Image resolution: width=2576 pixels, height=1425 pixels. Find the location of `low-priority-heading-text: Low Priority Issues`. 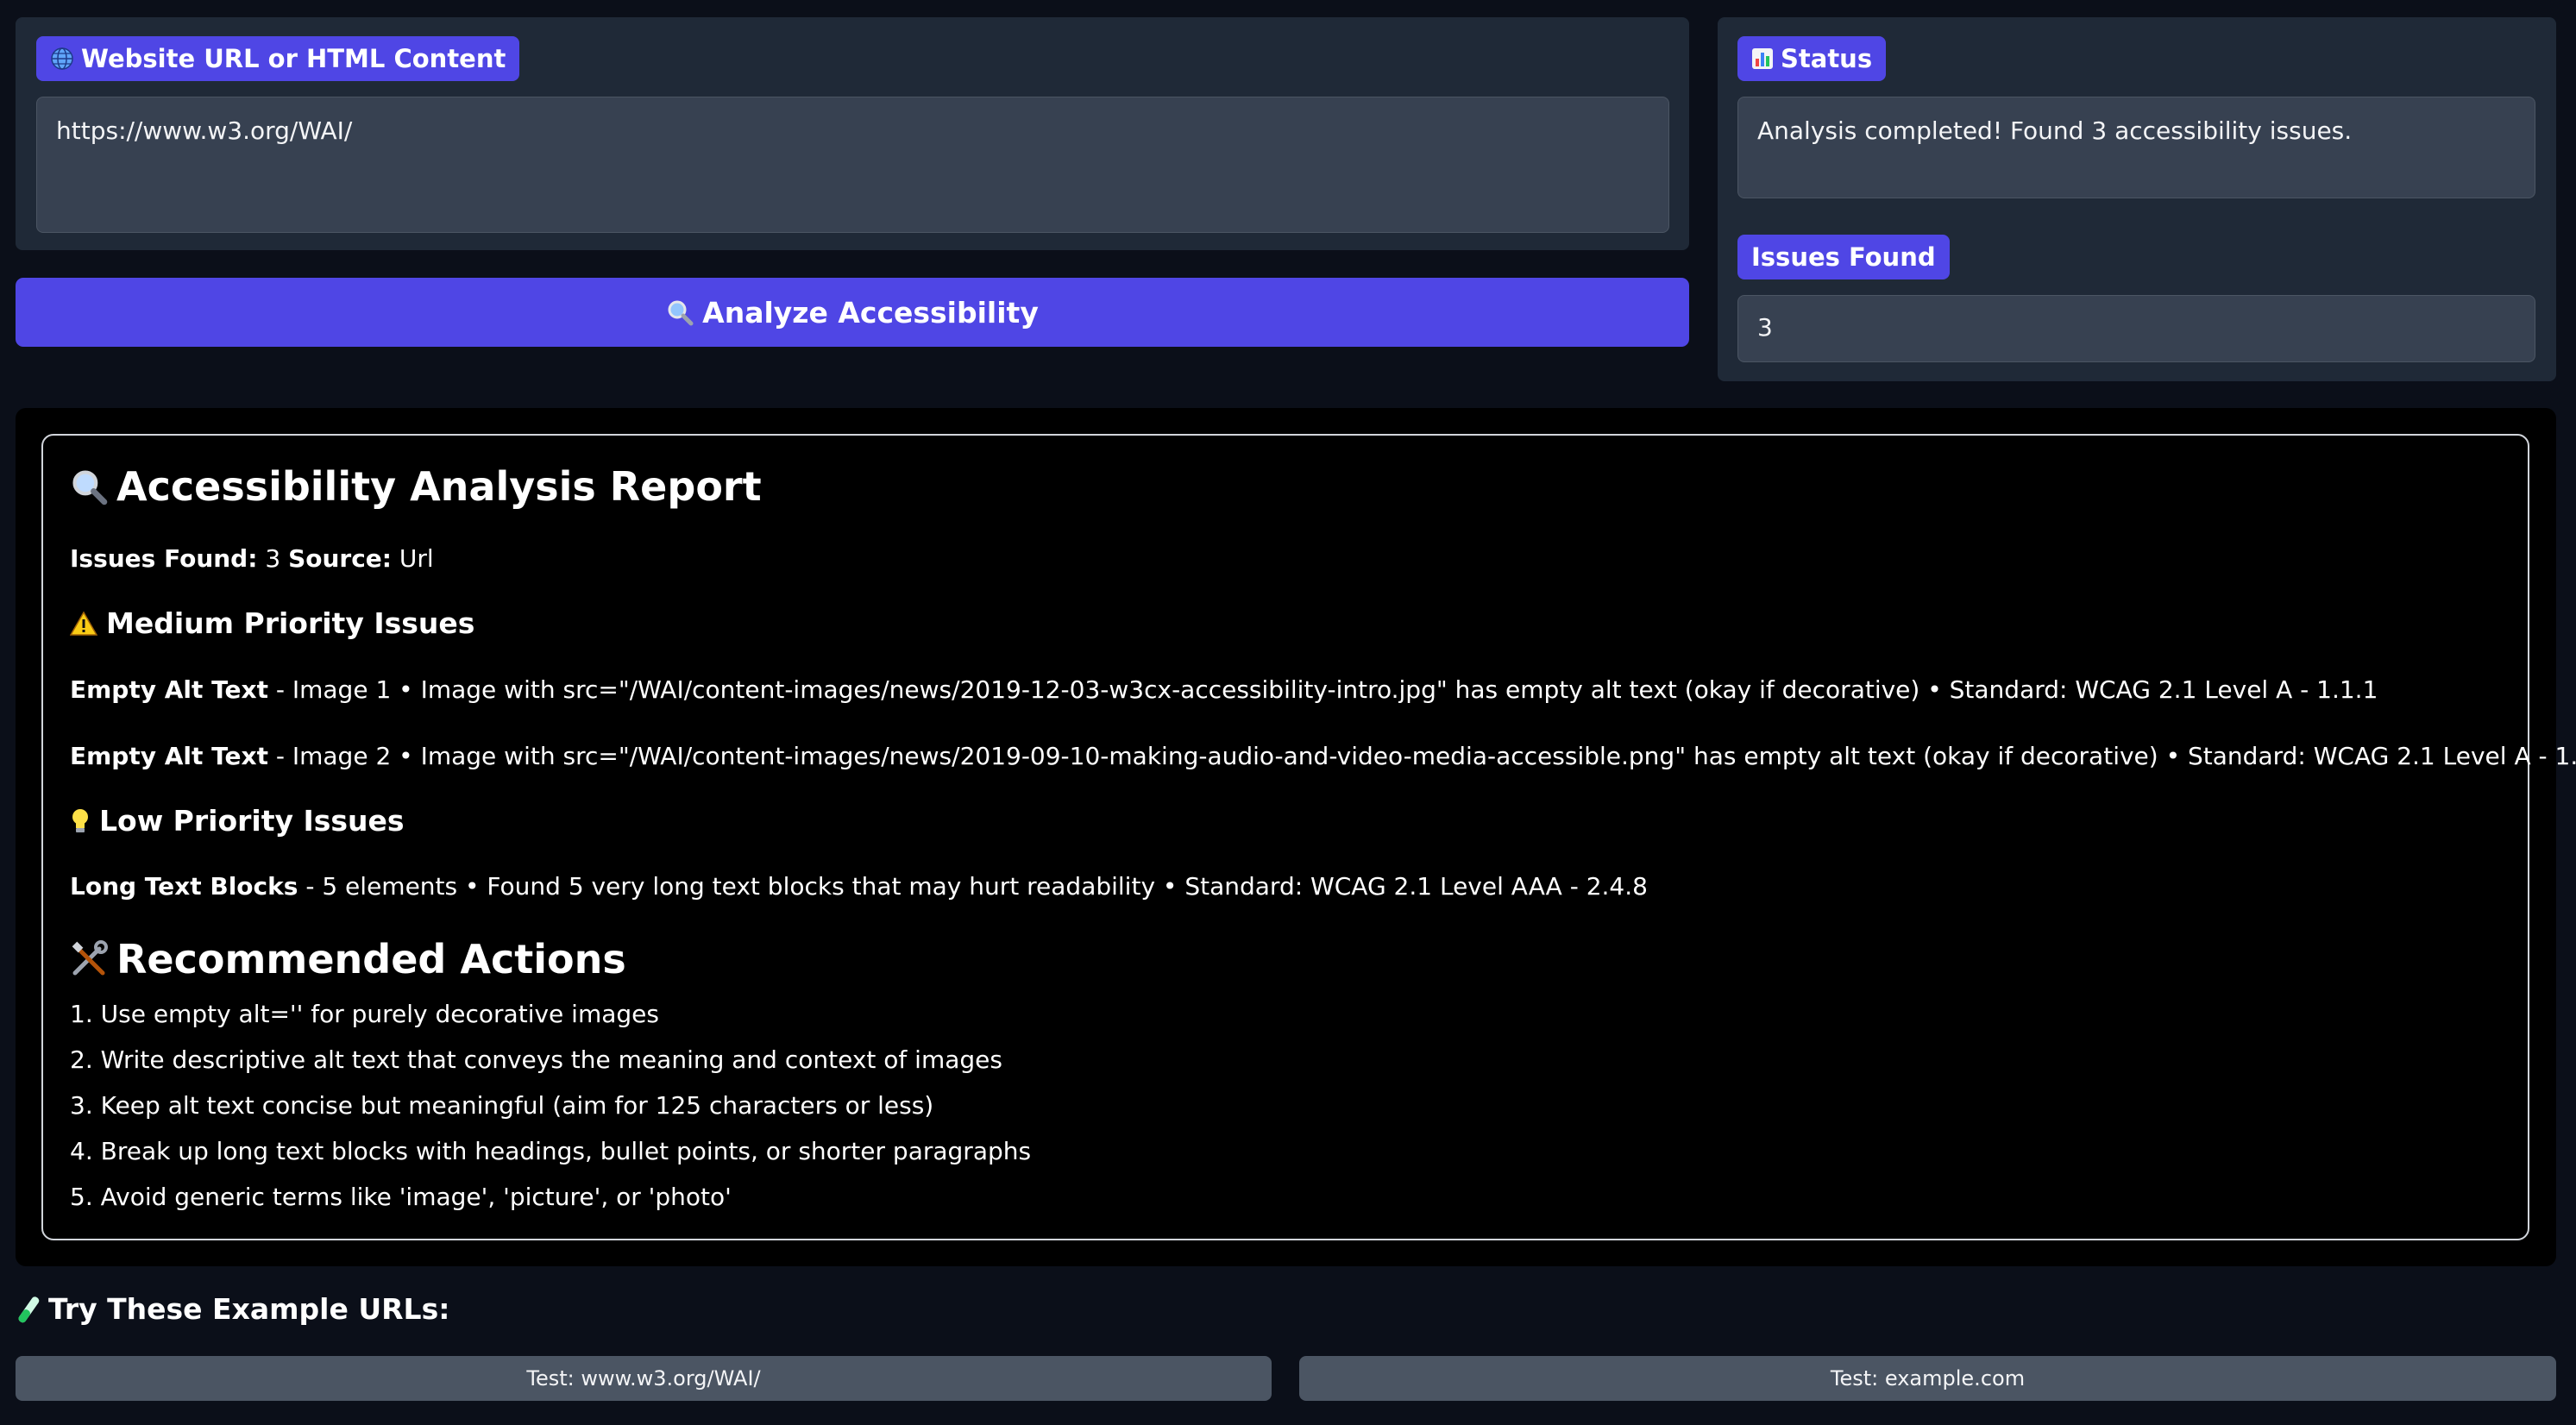

low-priority-heading-text: Low Priority Issues is located at coordinates (252, 821).